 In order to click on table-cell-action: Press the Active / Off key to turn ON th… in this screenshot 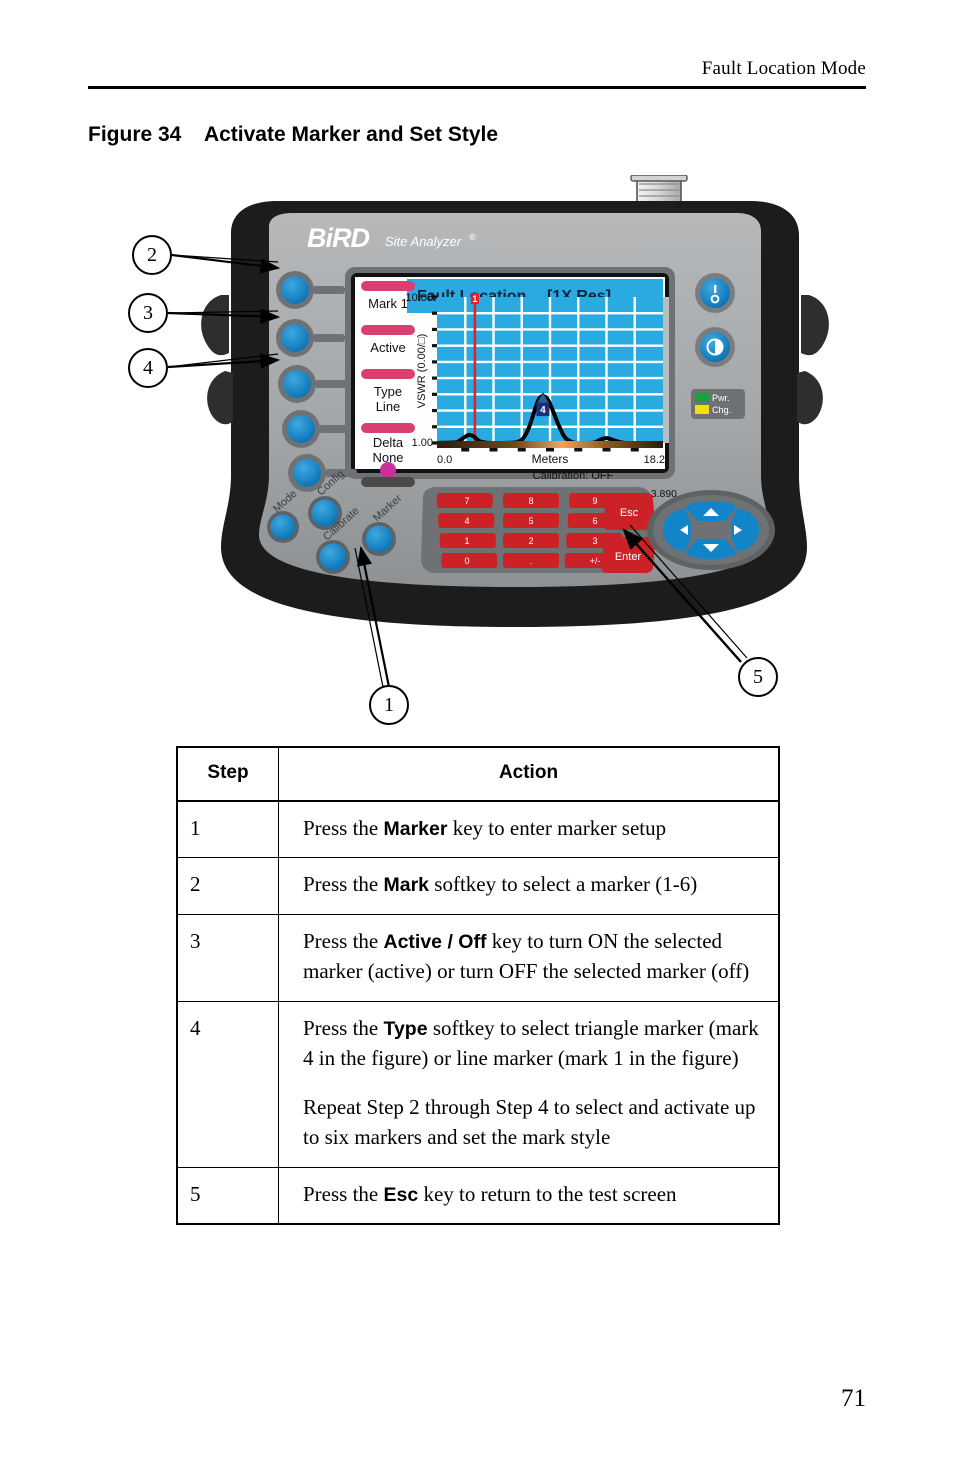, I will do `click(529, 957)`.